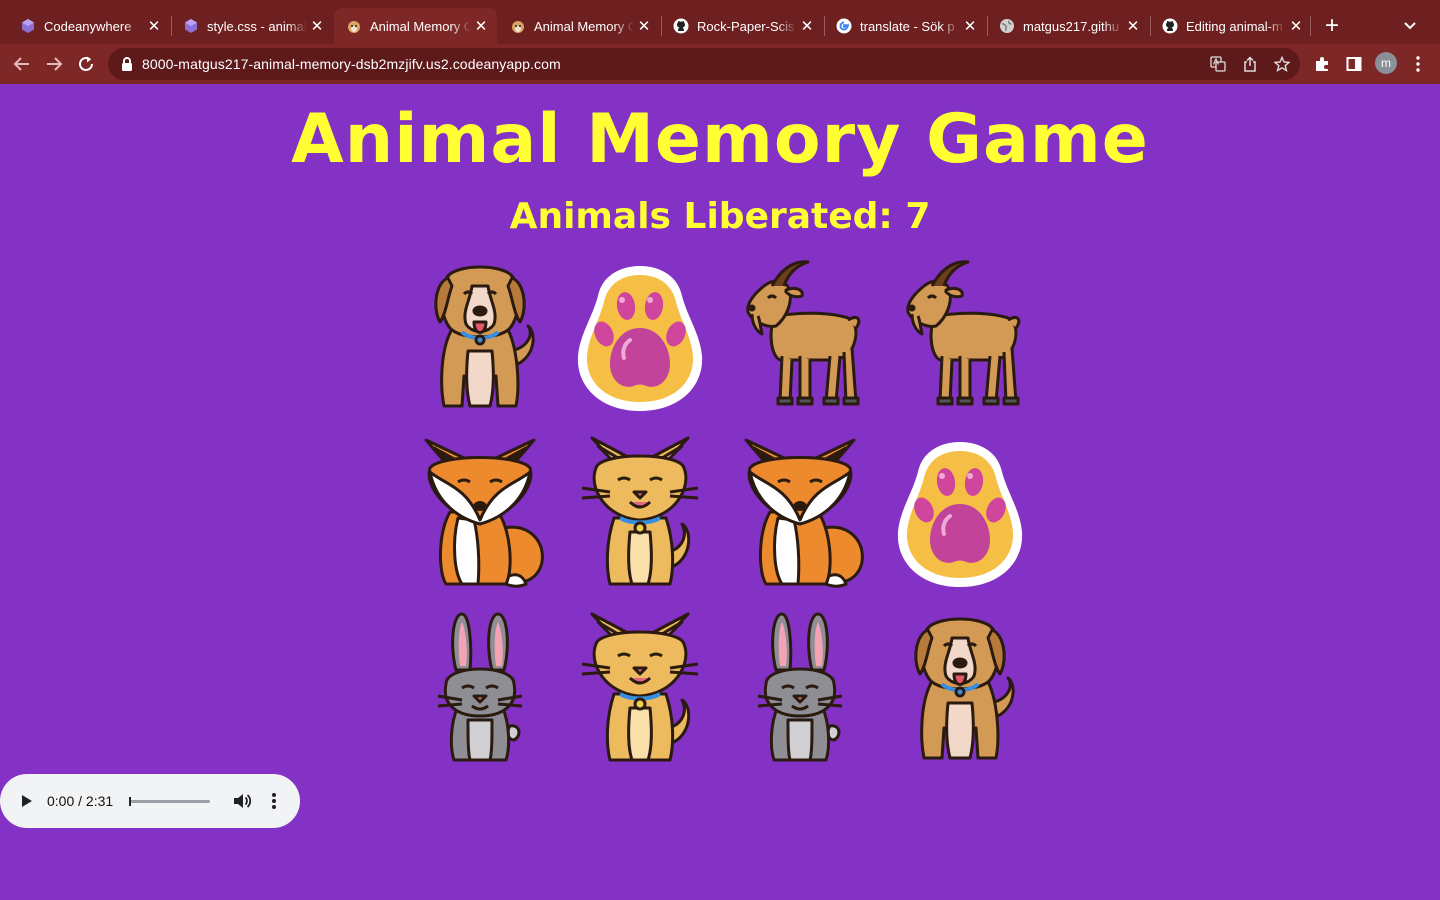 The height and width of the screenshot is (900, 1440). What do you see at coordinates (170, 801) in the screenshot?
I see `audio-seek-bar` at bounding box center [170, 801].